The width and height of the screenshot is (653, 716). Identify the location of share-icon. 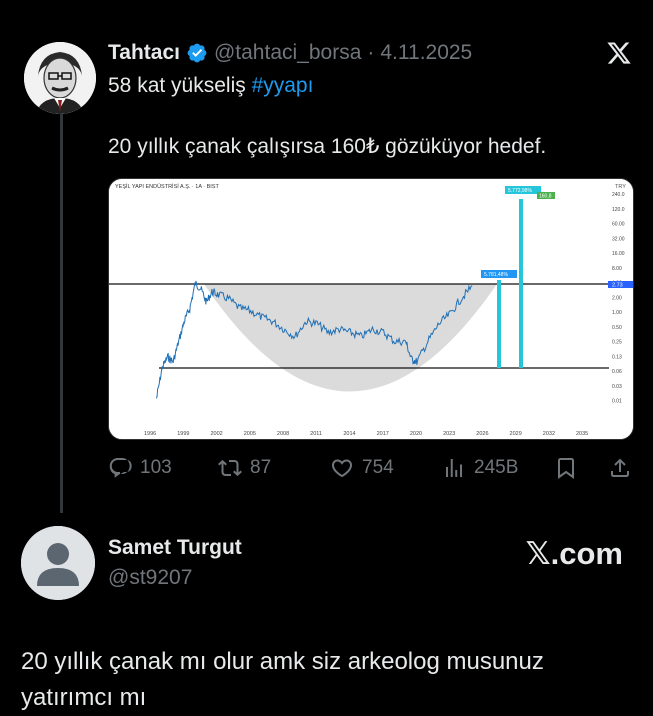
(620, 467).